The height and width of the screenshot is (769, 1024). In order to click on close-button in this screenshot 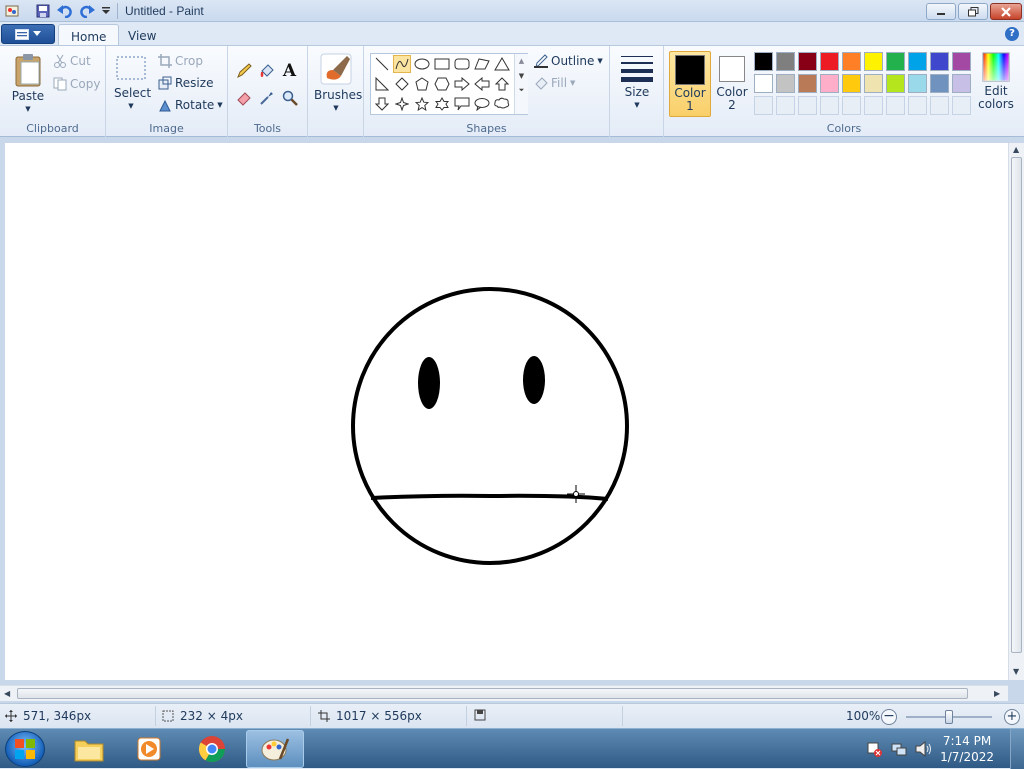, I will do `click(1006, 11)`.